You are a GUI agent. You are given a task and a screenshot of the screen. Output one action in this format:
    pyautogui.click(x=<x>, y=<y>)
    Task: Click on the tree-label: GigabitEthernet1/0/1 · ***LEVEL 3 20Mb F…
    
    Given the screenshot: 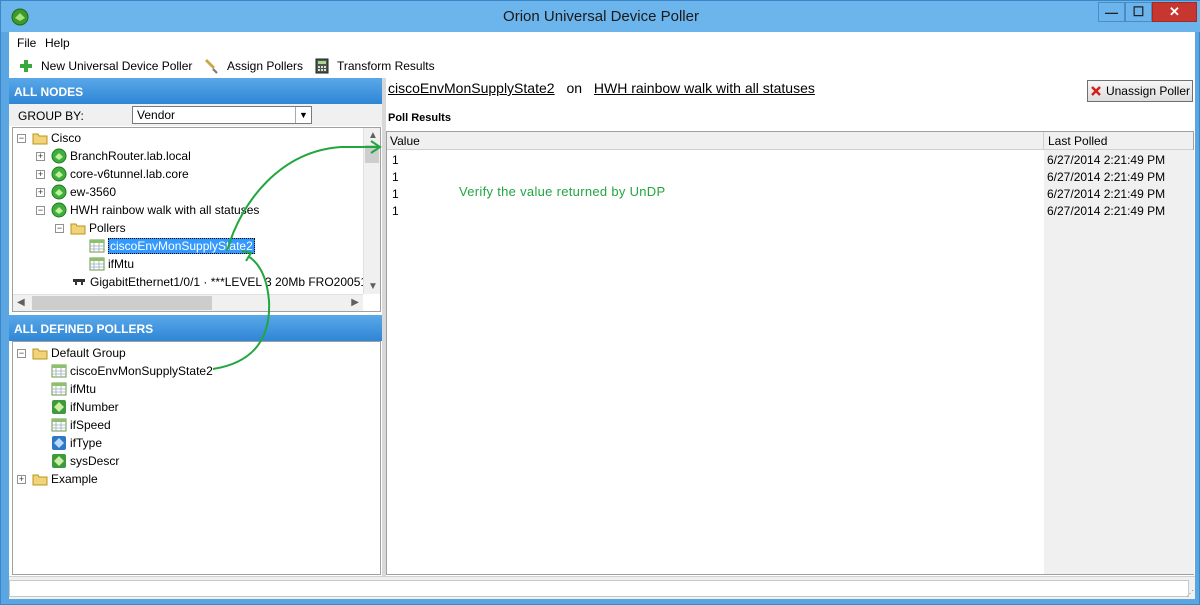 What is the action you would take?
    pyautogui.click(x=232, y=282)
    